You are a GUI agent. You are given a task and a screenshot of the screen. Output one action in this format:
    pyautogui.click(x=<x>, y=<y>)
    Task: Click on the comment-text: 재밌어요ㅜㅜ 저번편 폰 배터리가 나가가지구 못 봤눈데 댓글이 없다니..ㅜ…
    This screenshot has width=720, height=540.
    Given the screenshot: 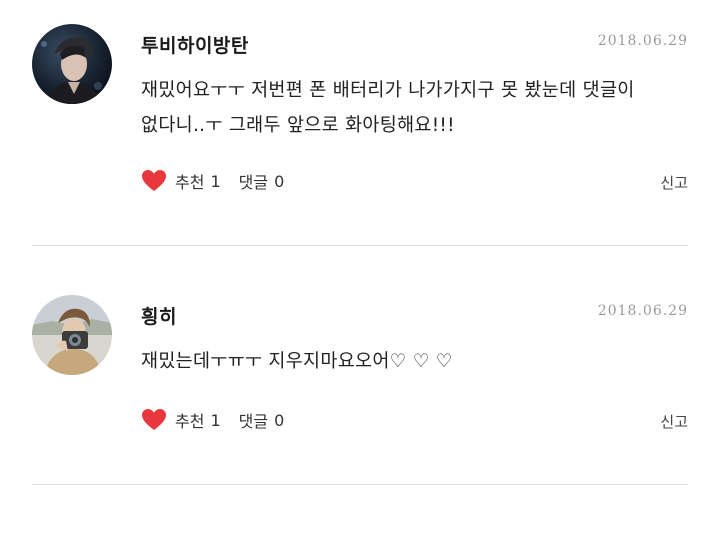 What is the action you would take?
    pyautogui.click(x=416, y=108)
    